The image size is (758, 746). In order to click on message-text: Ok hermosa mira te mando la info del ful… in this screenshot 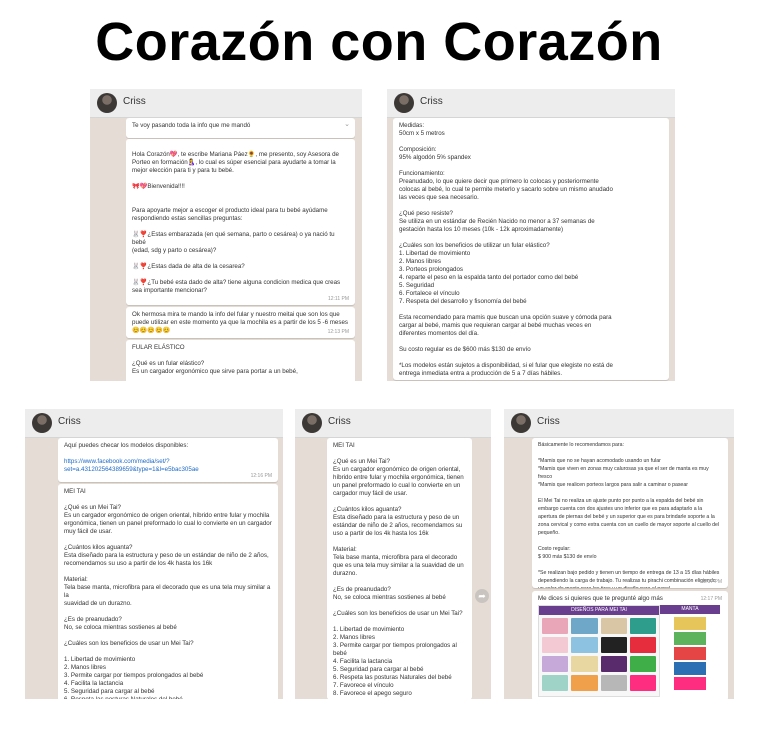, I will do `click(240, 323)`.